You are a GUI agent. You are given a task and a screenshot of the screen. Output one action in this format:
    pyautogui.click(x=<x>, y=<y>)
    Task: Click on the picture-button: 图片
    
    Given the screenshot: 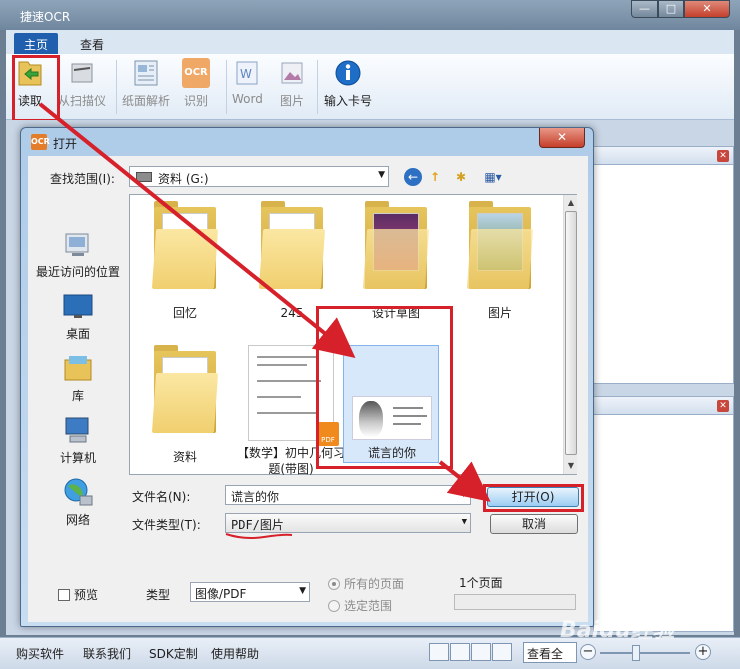 What is the action you would take?
    pyautogui.click(x=292, y=83)
    